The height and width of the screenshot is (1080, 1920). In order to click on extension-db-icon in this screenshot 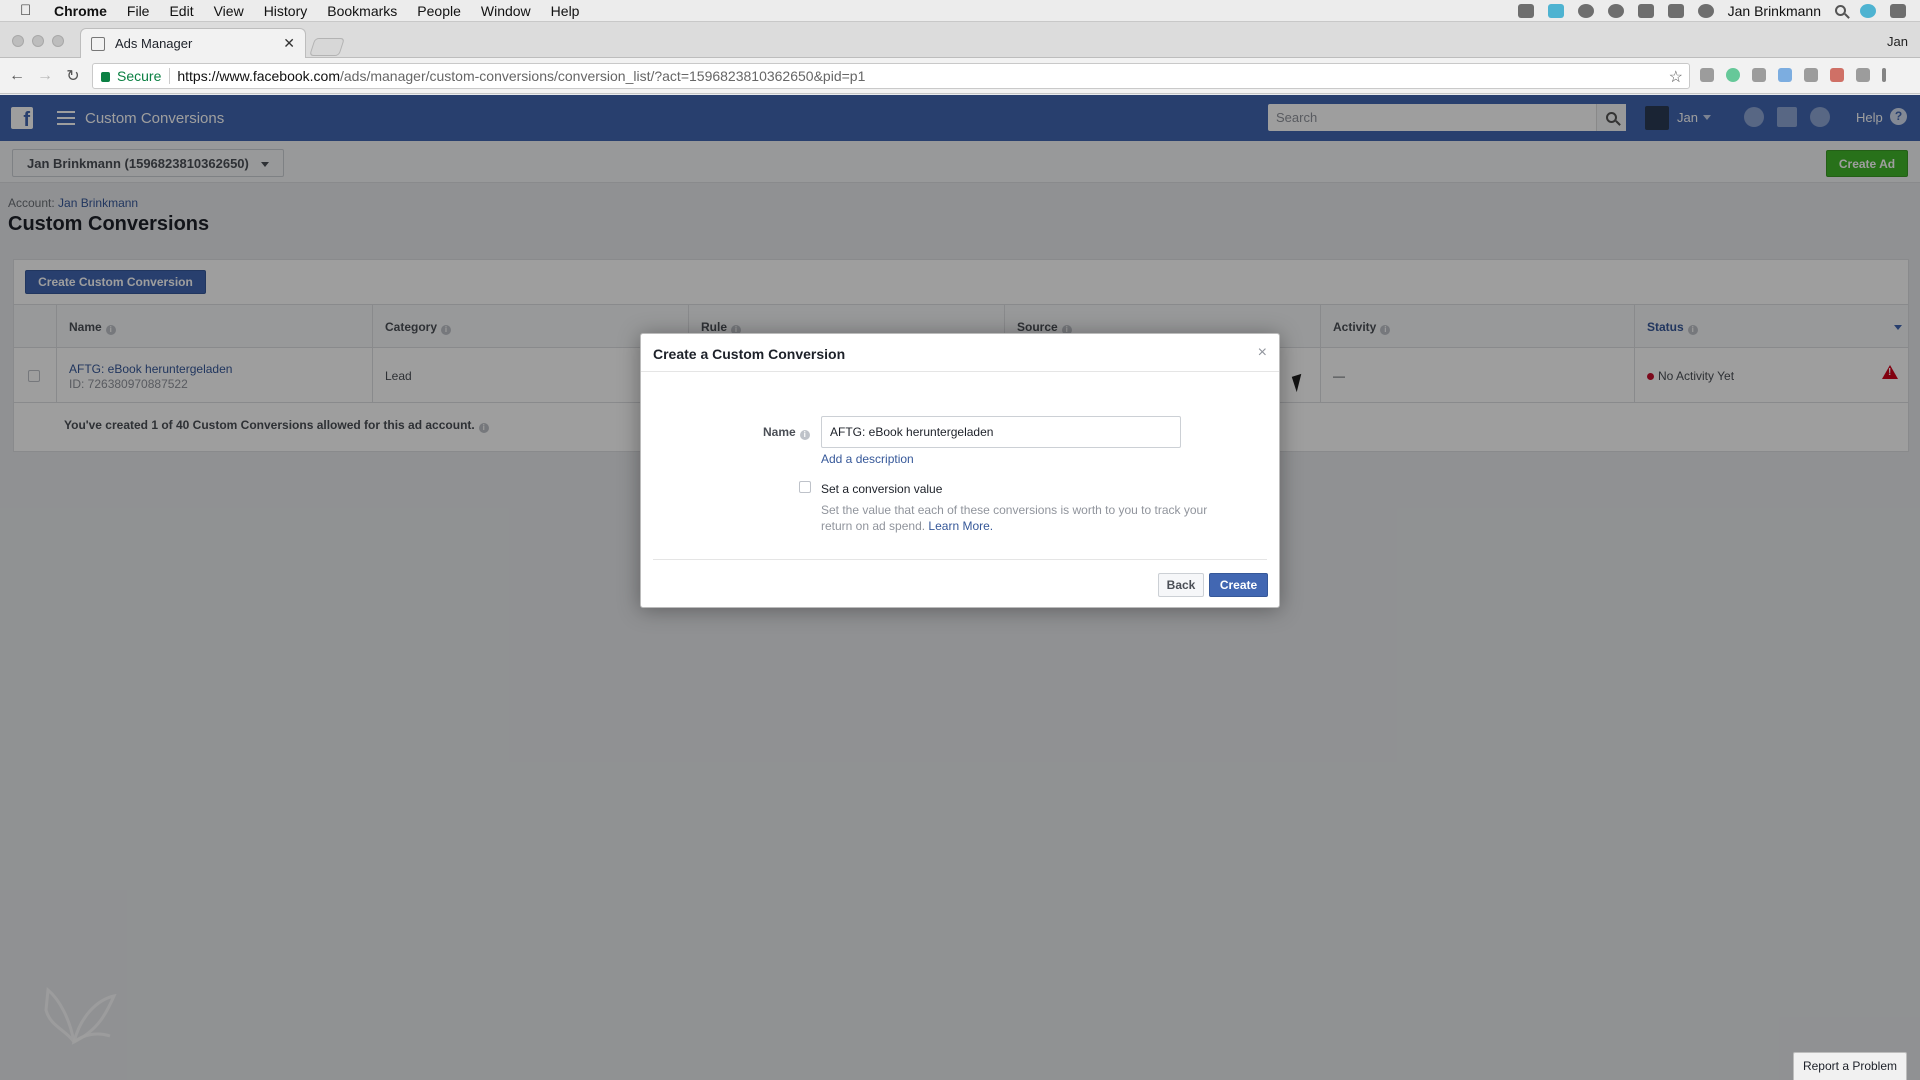, I will do `click(1759, 75)`.